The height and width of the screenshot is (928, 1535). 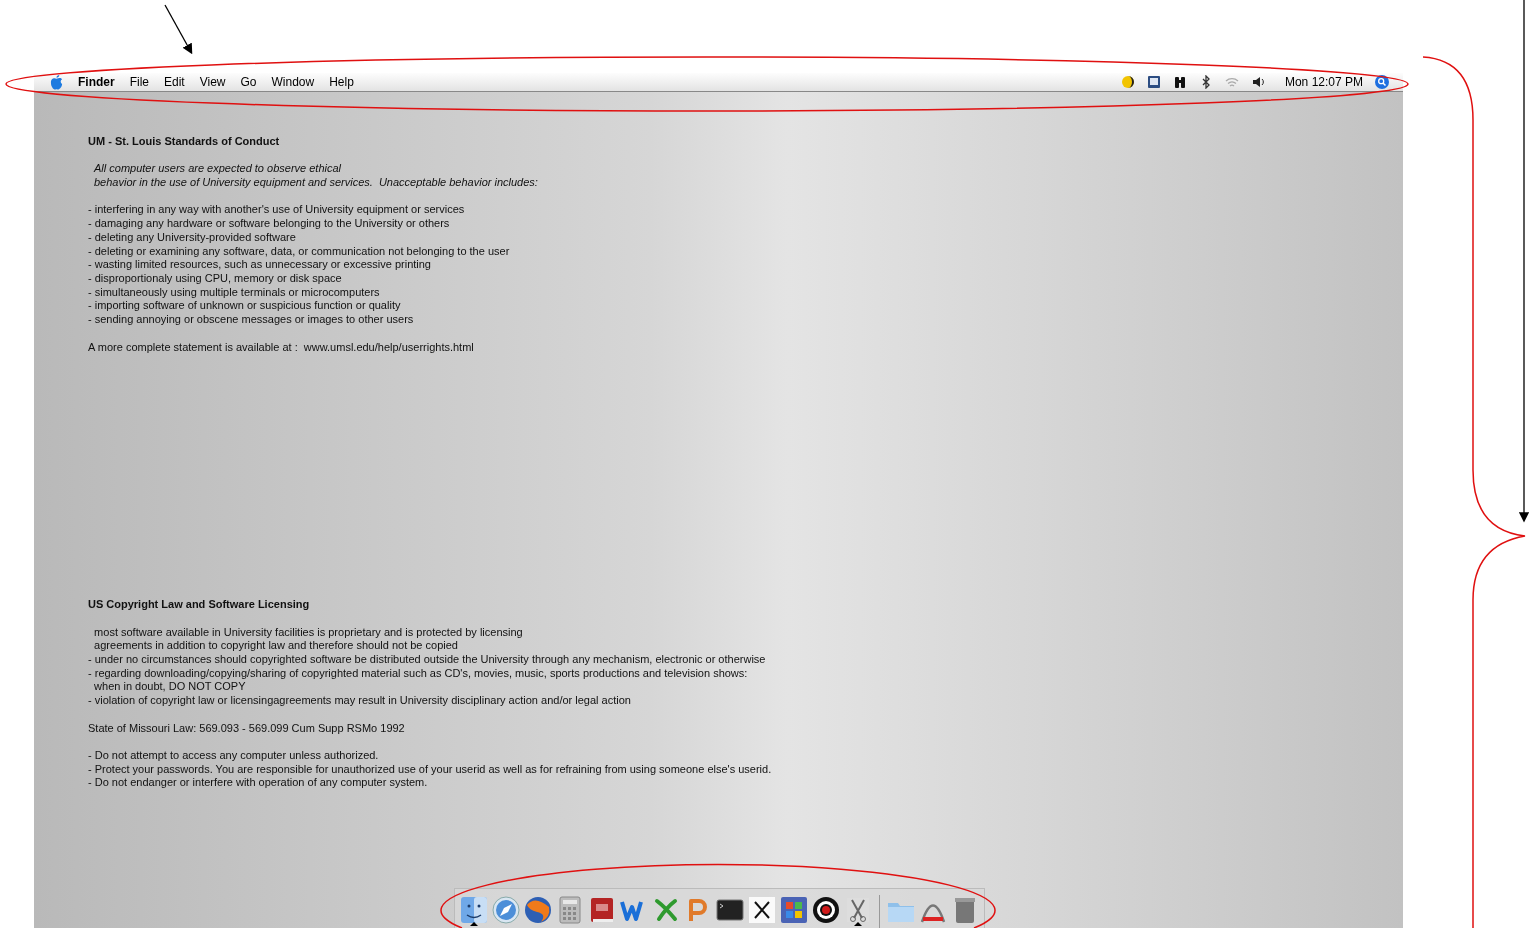 What do you see at coordinates (192, 237) in the screenshot?
I see `text-line: - deleting any University-provided software` at bounding box center [192, 237].